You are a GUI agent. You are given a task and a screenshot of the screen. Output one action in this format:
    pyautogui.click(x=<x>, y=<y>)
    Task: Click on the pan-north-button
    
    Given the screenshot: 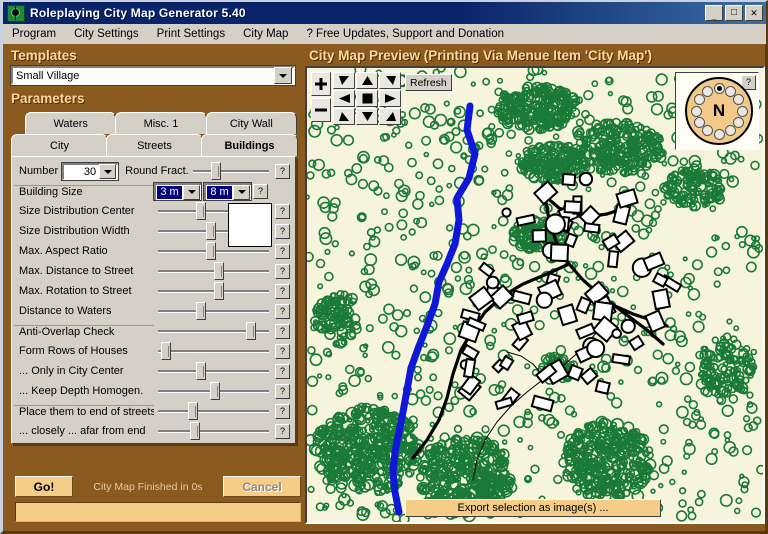 What is the action you would take?
    pyautogui.click(x=367, y=80)
    